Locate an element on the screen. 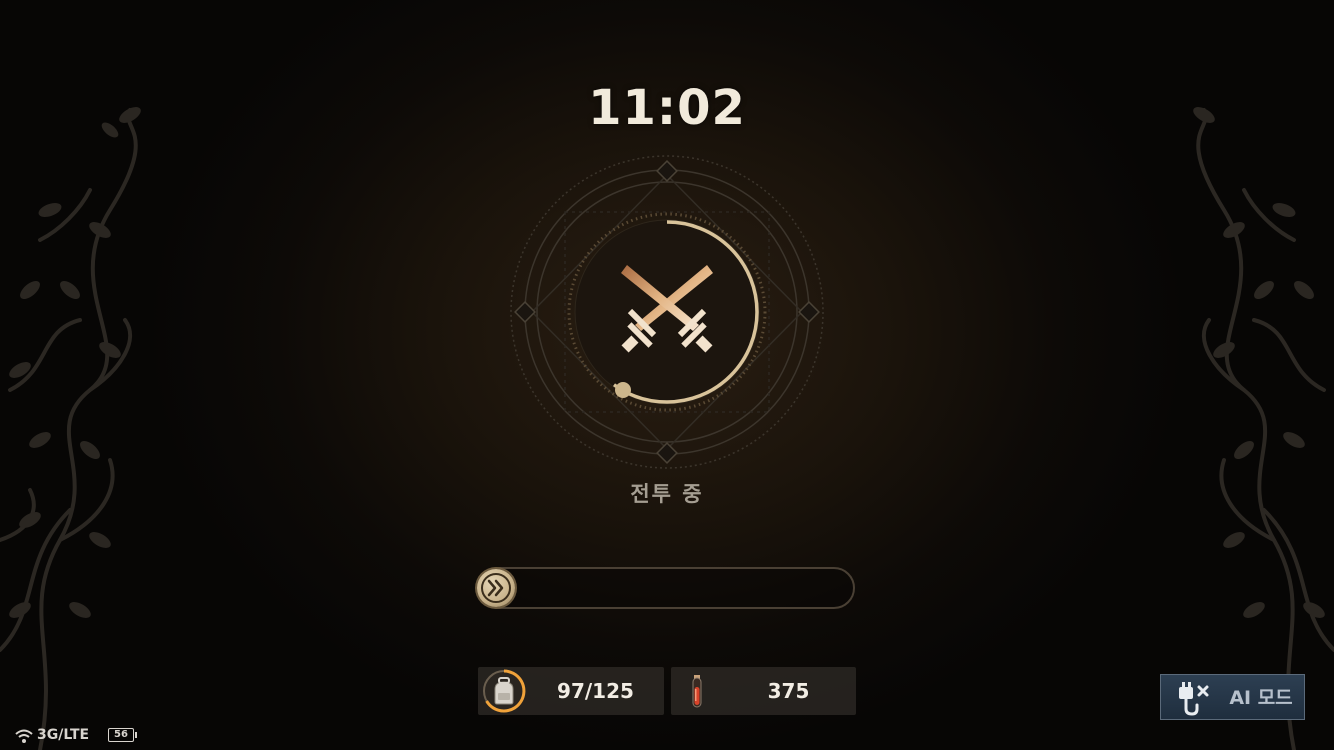 The width and height of the screenshot is (1334, 750). battle-timer: 11:02 is located at coordinates (667, 108).